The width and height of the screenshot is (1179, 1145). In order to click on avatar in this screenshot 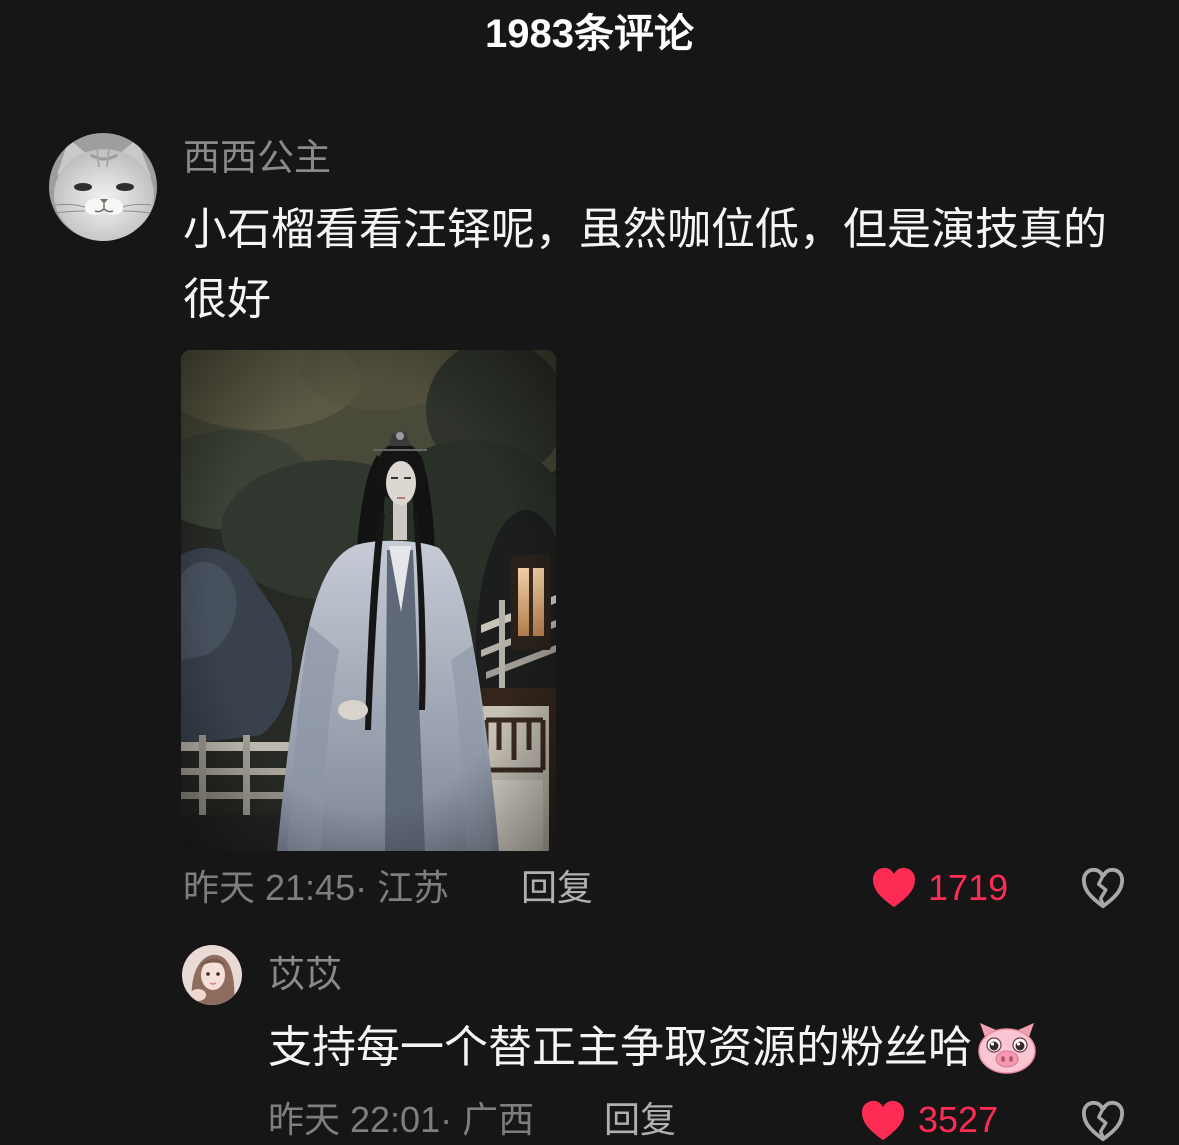, I will do `click(103, 187)`.